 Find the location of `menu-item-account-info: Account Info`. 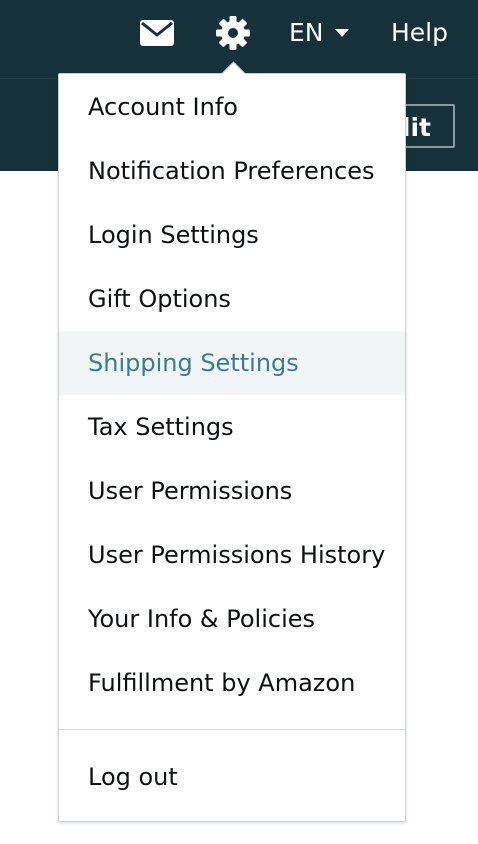

menu-item-account-info: Account Info is located at coordinates (232, 107).